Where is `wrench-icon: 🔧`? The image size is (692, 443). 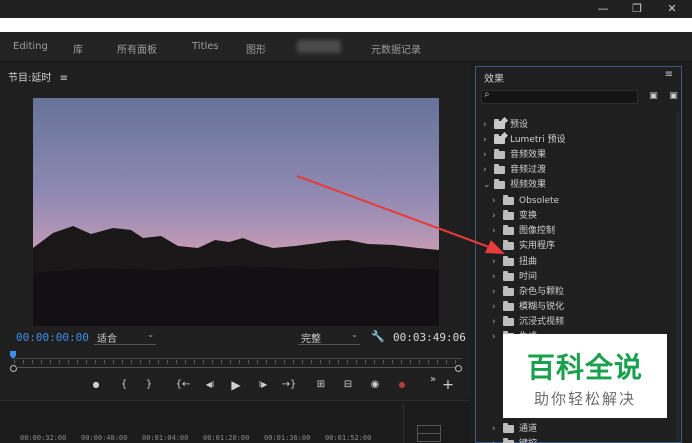
wrench-icon: 🔧 is located at coordinates (378, 336).